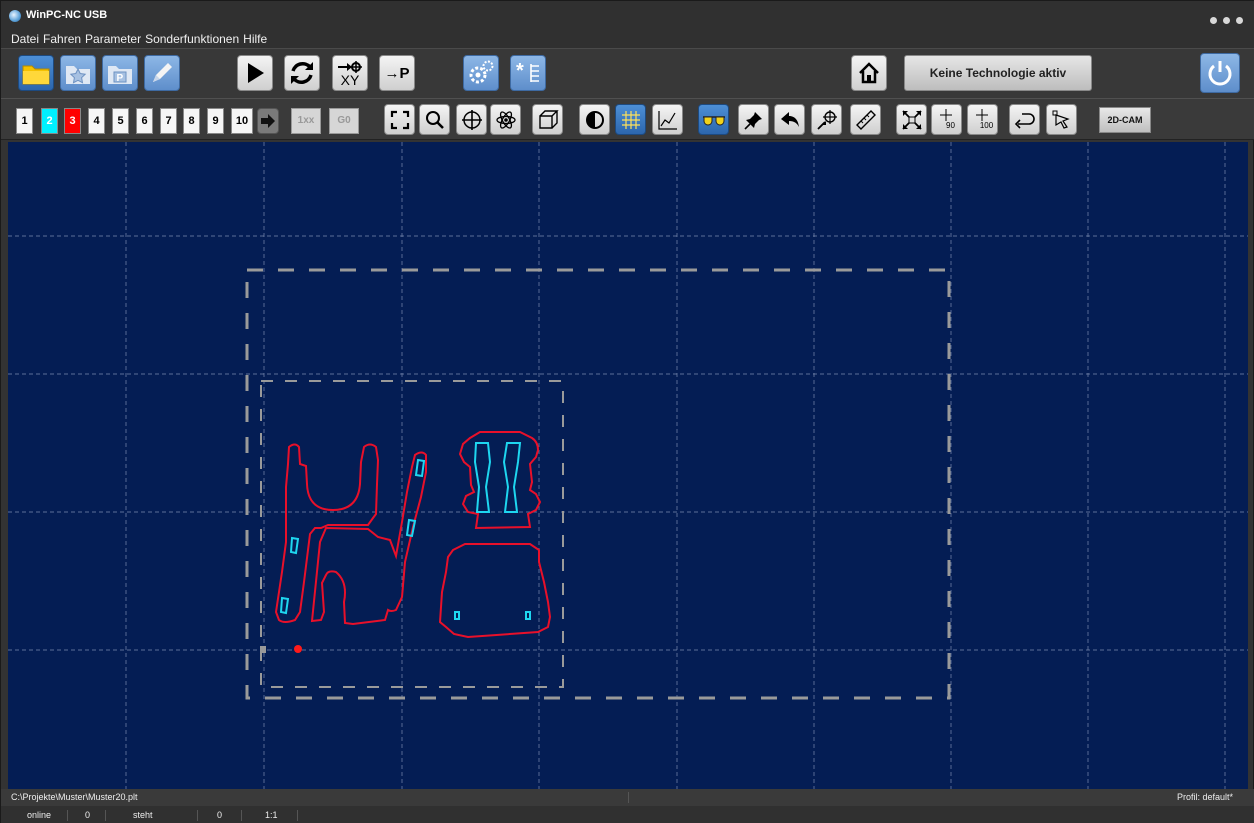 This screenshot has height=823, width=1254. I want to click on project-folder-icon: P, so click(120, 75).